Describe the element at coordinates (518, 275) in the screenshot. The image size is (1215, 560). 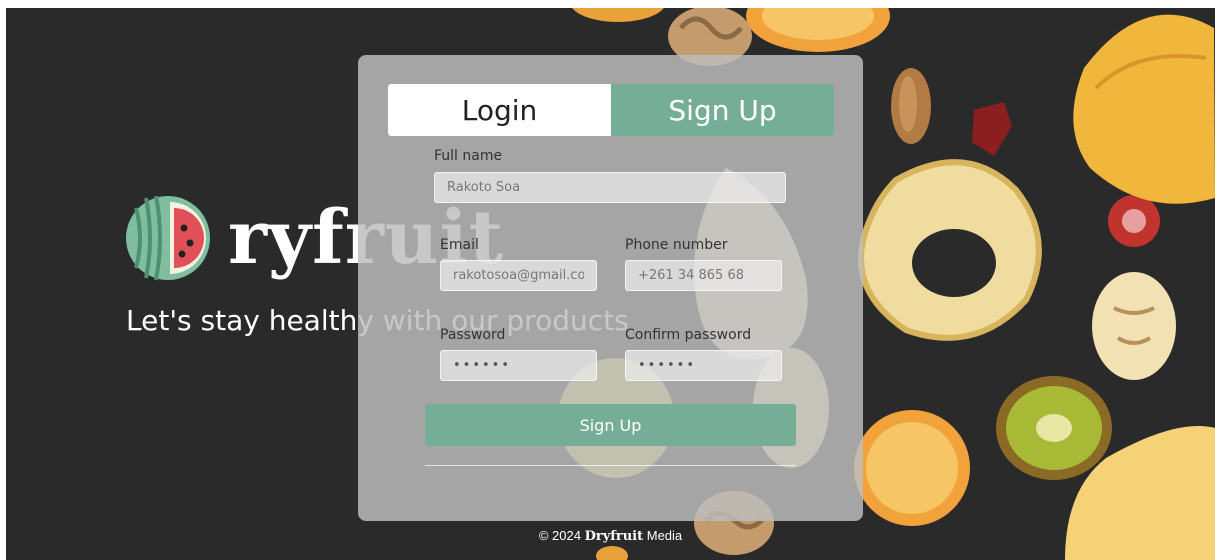
I see `email-input` at that location.